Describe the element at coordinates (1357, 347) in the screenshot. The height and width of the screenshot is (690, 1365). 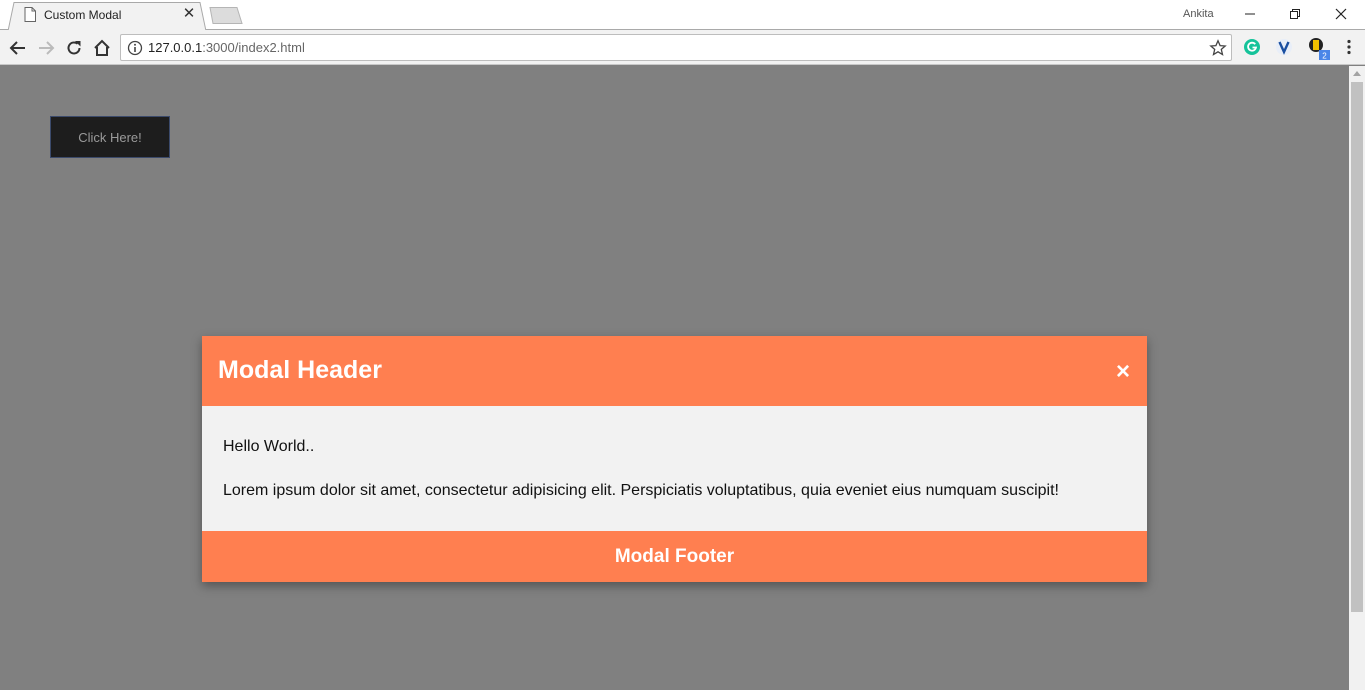
I see `scroll-thumb` at that location.